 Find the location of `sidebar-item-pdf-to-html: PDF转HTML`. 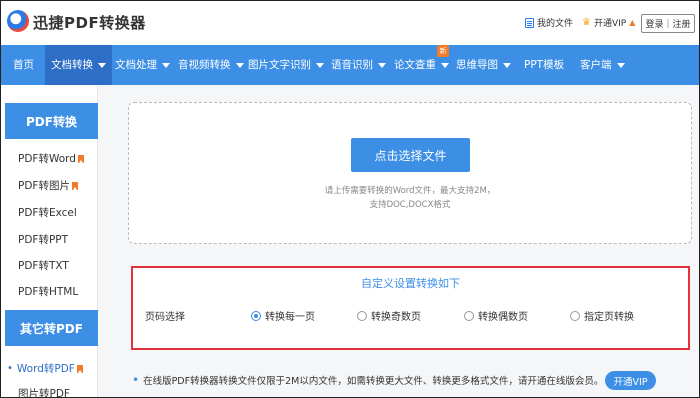

sidebar-item-pdf-to-html: PDF转HTML is located at coordinates (48, 291).